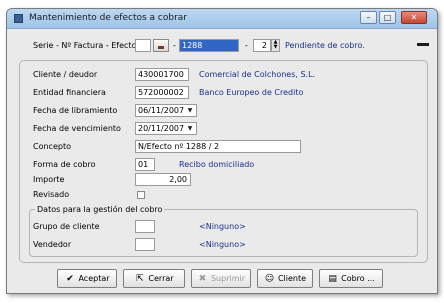 This screenshot has width=444, height=303. What do you see at coordinates (269, 279) in the screenshot?
I see `person-icon: ☺` at bounding box center [269, 279].